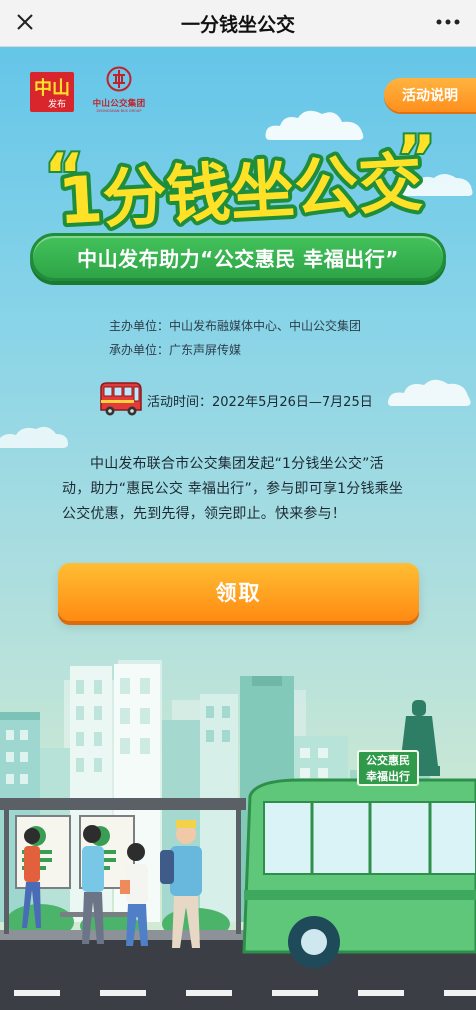 The image size is (476, 1010). I want to click on bus-sign-line-2: 幸福出行, so click(388, 776).